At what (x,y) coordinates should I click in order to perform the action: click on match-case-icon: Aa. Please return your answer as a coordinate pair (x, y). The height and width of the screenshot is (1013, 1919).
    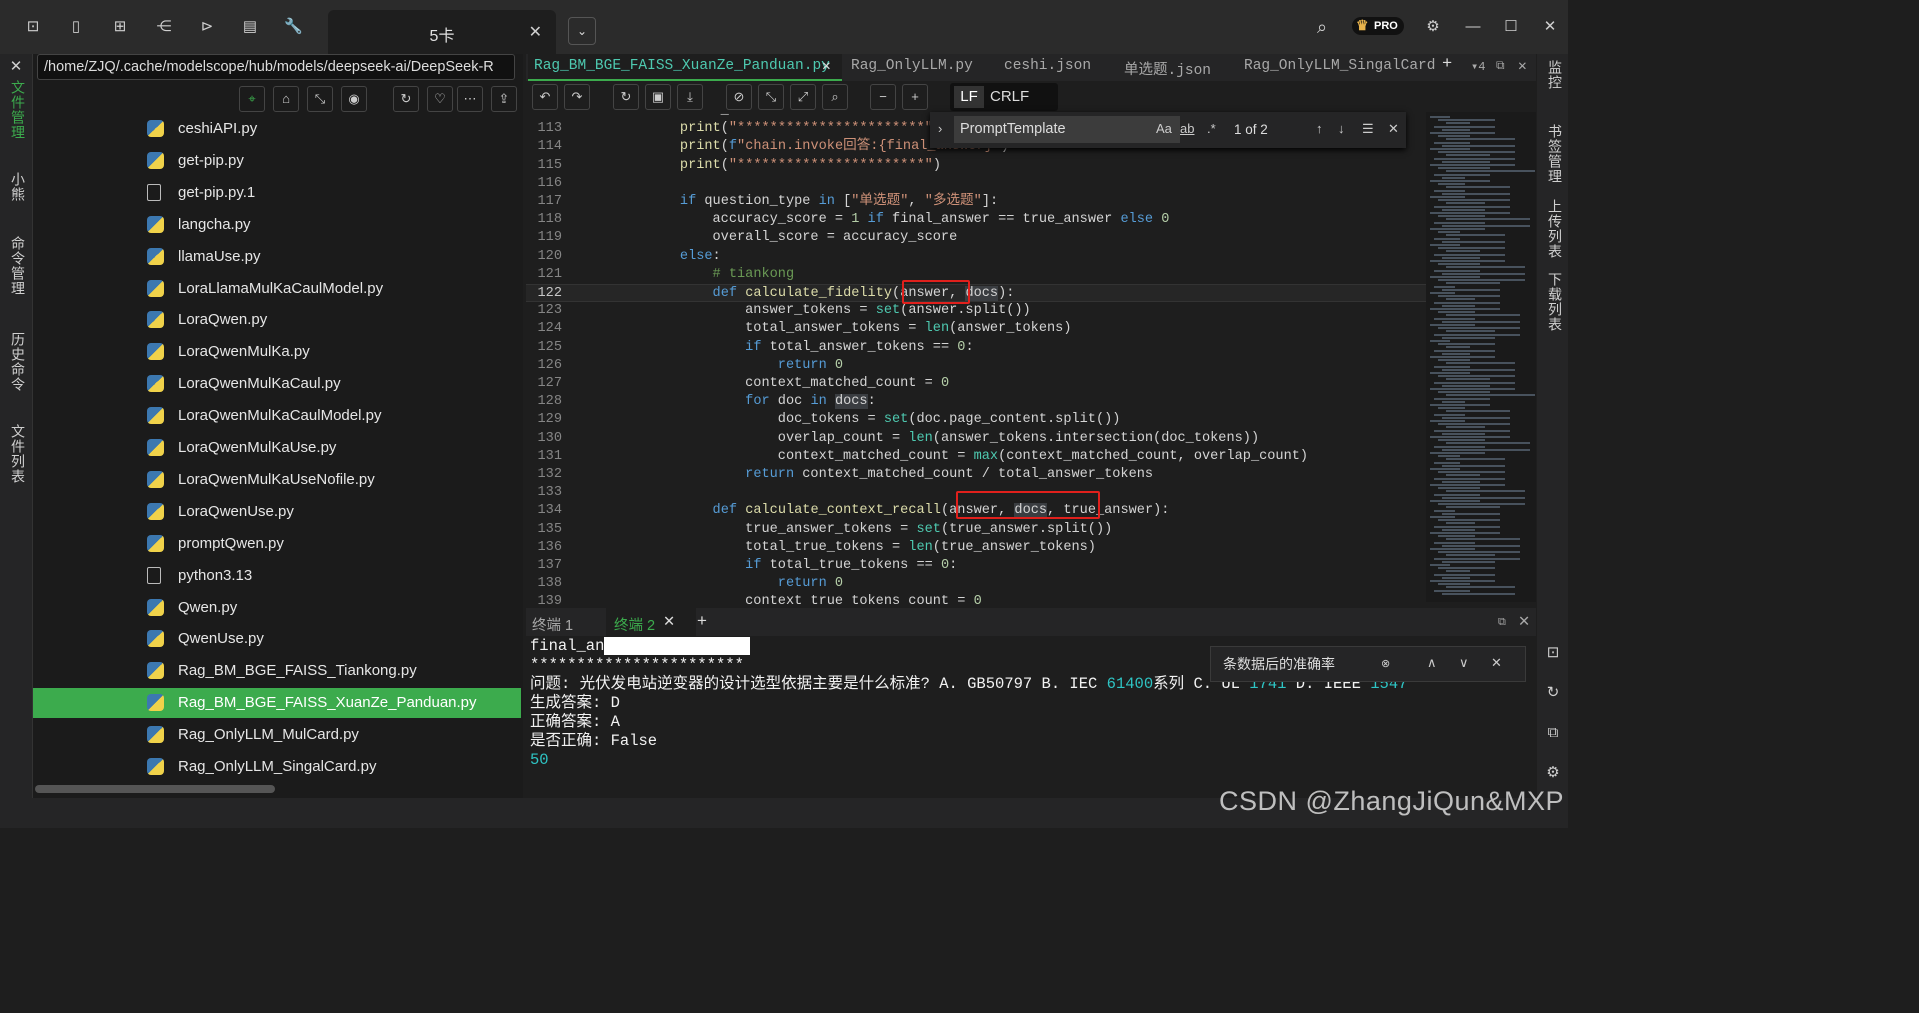
    Looking at the image, I should click on (1164, 128).